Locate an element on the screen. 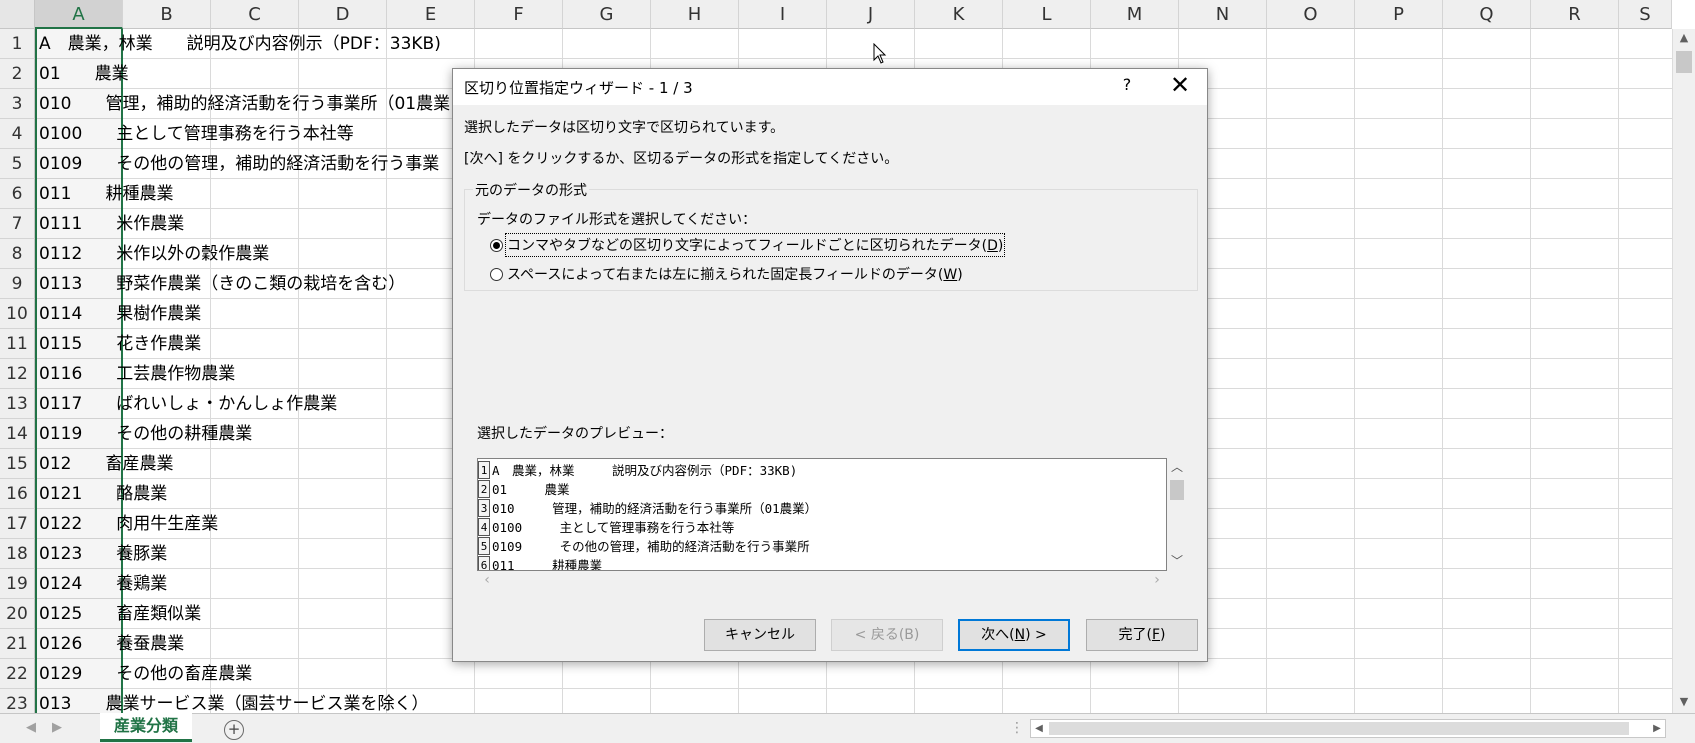  column-header-k: K is located at coordinates (959, 14).